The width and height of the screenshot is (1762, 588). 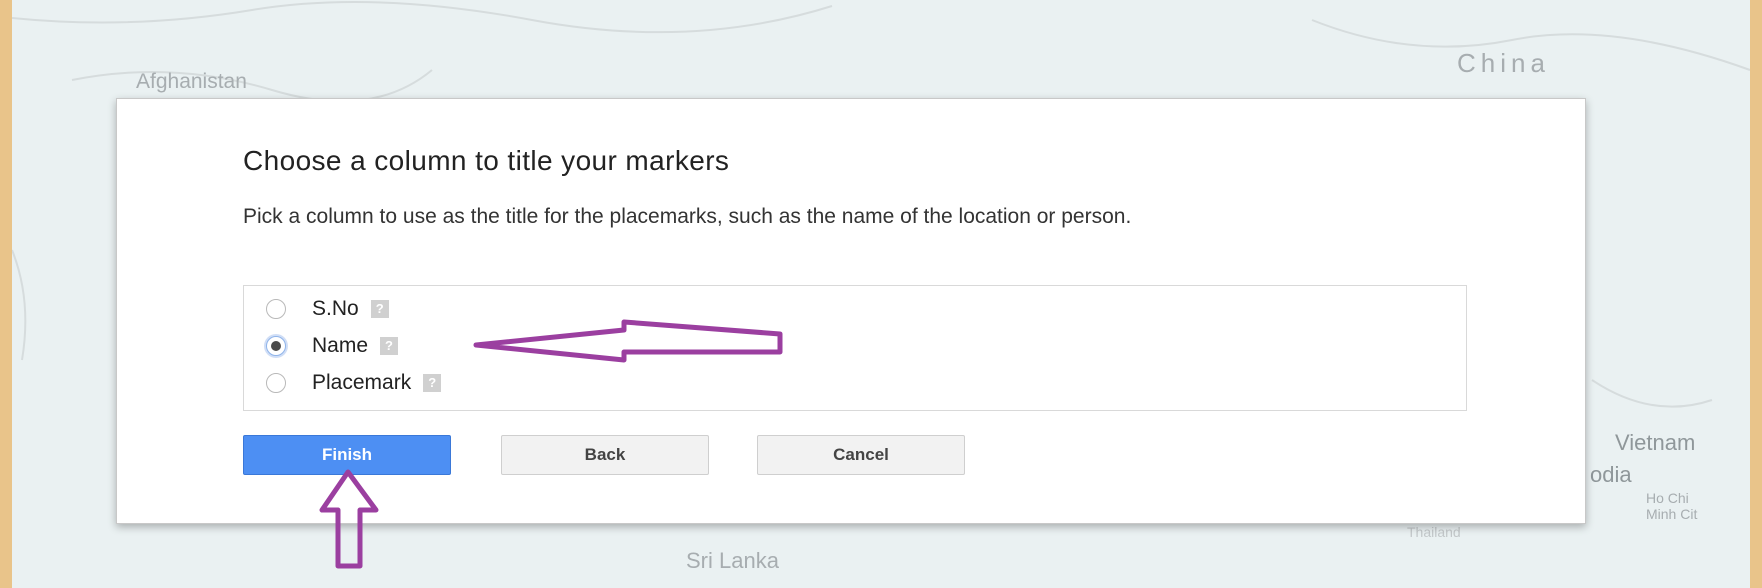 I want to click on annotation-overlay, so click(x=551, y=444).